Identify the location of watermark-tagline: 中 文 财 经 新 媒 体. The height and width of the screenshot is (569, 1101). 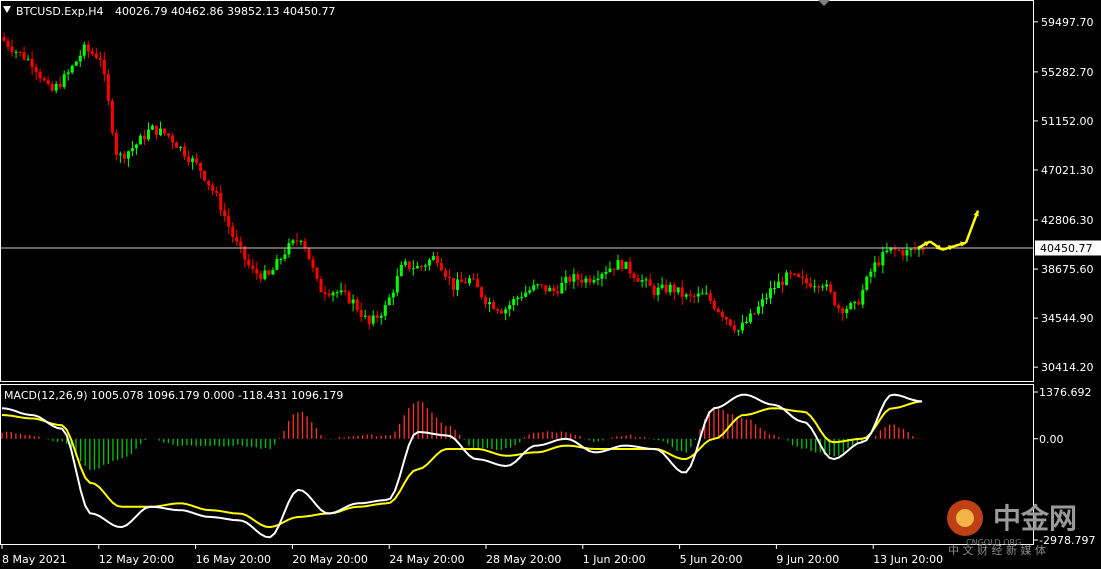
(997, 550).